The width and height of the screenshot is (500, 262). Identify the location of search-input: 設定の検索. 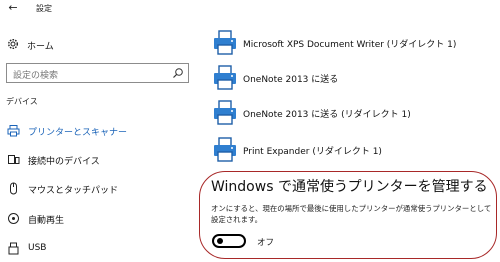
(97, 73).